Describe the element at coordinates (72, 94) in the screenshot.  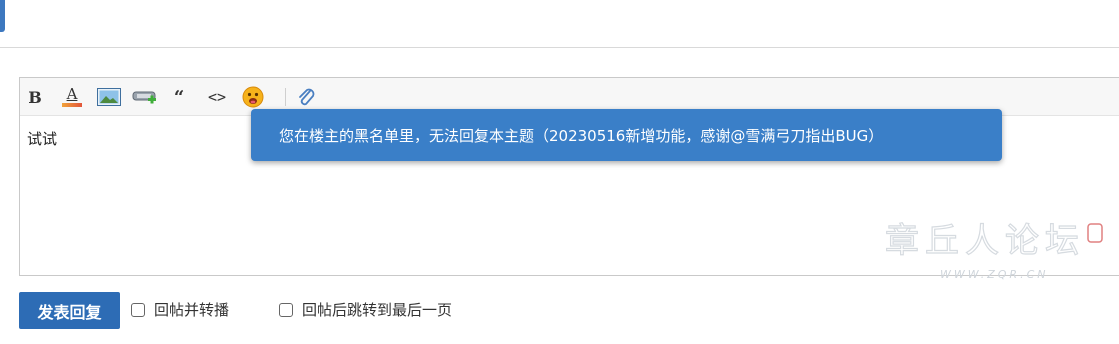
I see `font-color-letter: A` at that location.